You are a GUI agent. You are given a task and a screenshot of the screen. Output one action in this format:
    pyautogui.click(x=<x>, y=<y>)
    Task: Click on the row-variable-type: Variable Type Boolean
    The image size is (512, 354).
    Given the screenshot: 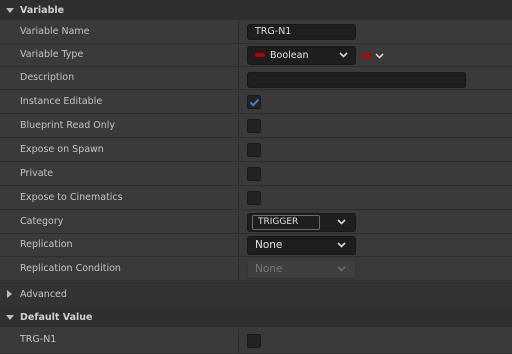 What is the action you would take?
    pyautogui.click(x=256, y=55)
    